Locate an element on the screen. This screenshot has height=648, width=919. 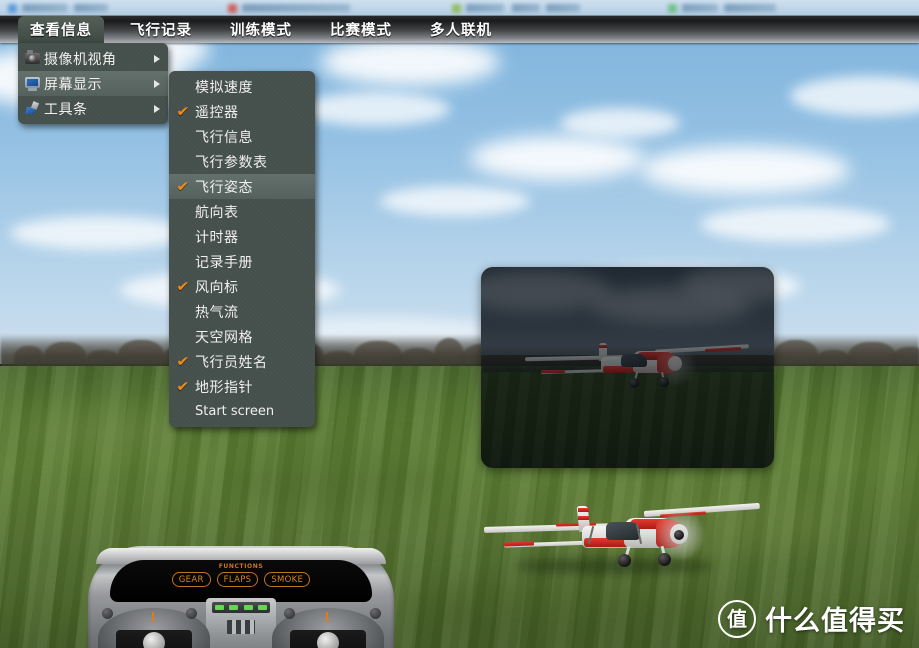
menubar-item-multiplayer: 多人联机 is located at coordinates (461, 29).